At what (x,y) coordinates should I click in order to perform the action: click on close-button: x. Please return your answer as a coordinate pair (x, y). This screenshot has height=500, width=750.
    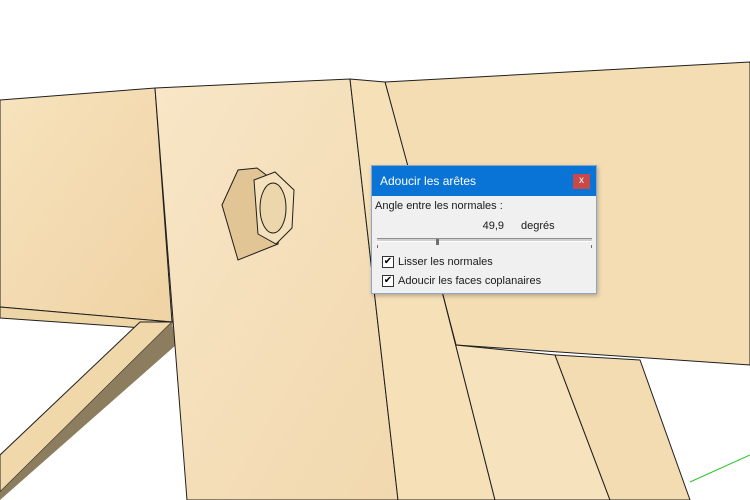
    Looking at the image, I should click on (581, 181).